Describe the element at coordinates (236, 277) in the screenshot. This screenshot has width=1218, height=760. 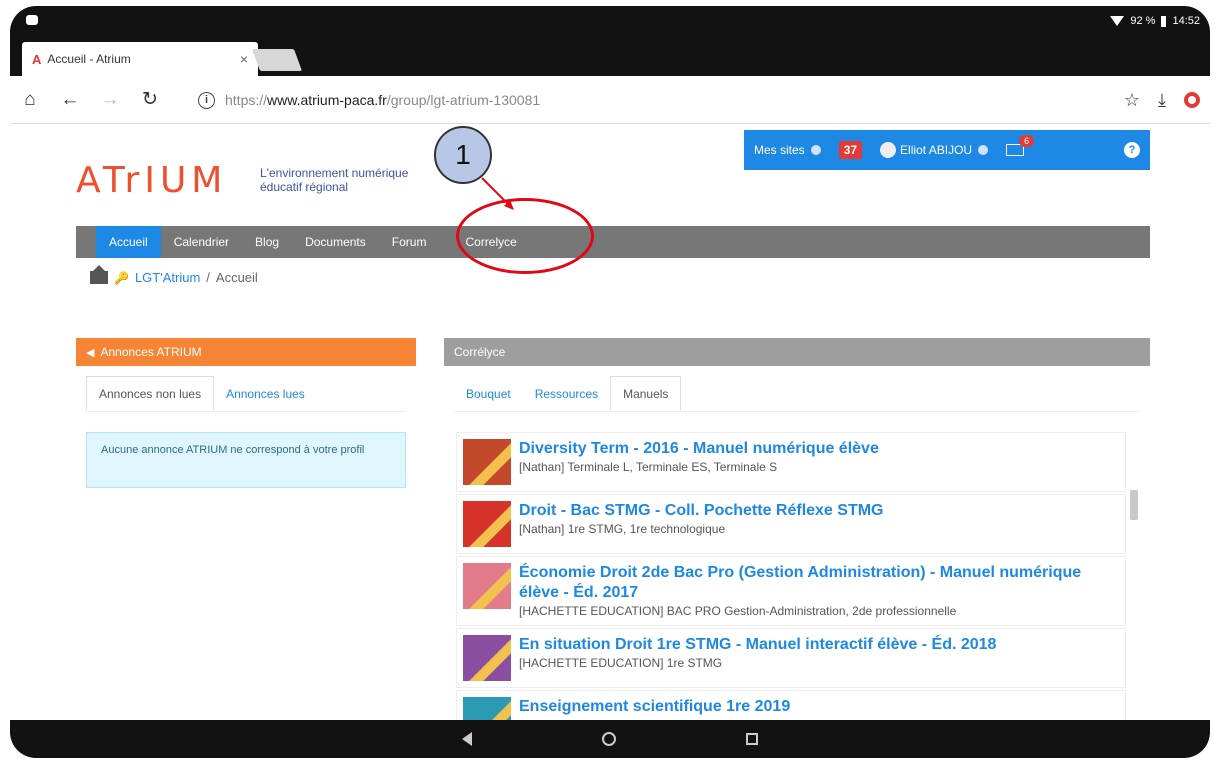
I see `breadcrumb-current: Accueil` at that location.